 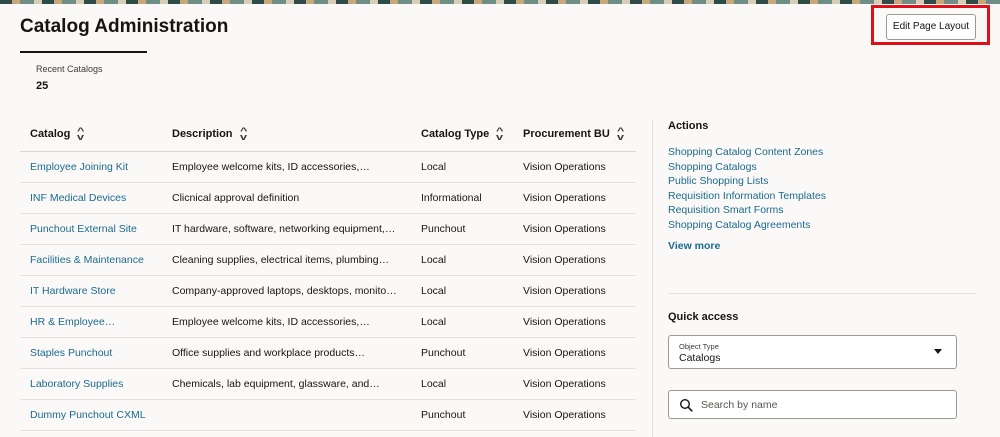 What do you see at coordinates (686, 405) in the screenshot?
I see `search-icon` at bounding box center [686, 405].